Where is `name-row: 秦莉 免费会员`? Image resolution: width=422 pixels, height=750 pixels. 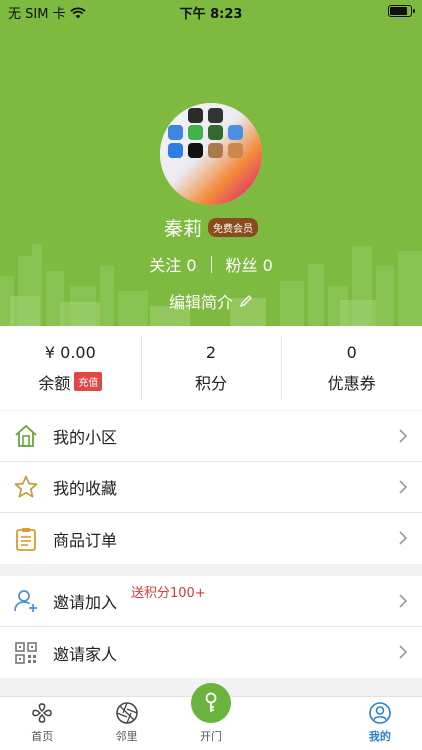
name-row: 秦莉 免费会员 is located at coordinates (211, 227).